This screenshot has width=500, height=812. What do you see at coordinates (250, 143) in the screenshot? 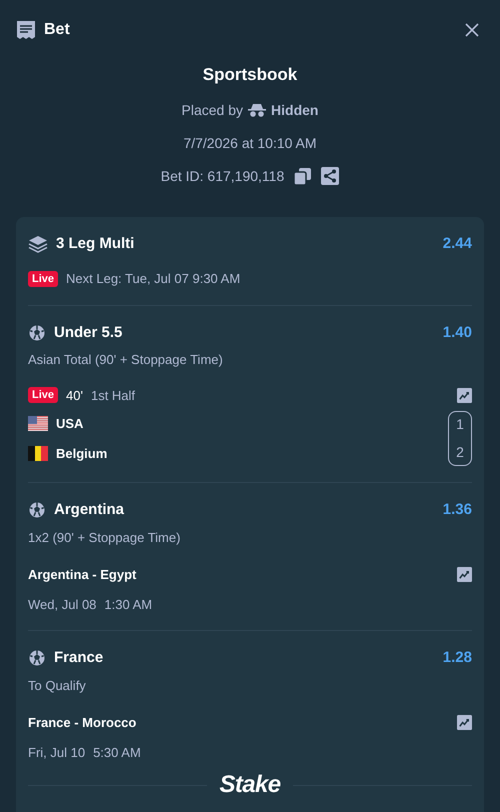
I see `bet-datetime: 7/7/2026 at 10:10 AM` at bounding box center [250, 143].